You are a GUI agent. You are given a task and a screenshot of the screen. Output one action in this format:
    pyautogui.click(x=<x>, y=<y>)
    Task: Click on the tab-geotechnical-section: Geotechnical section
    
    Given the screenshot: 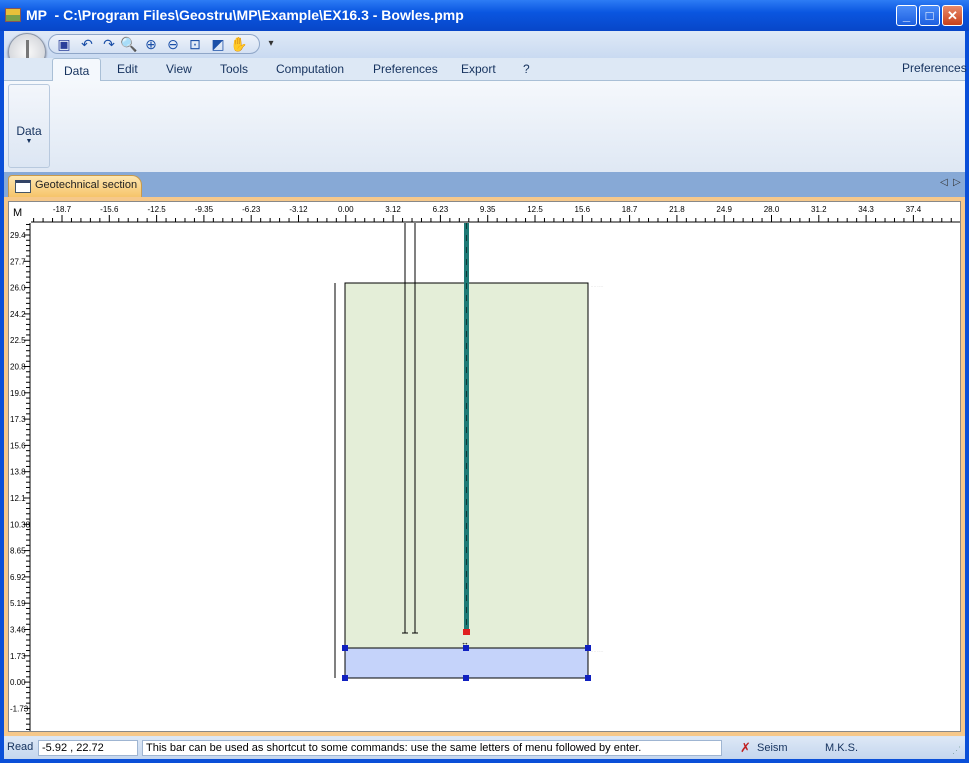 What is the action you would take?
    pyautogui.click(x=75, y=186)
    